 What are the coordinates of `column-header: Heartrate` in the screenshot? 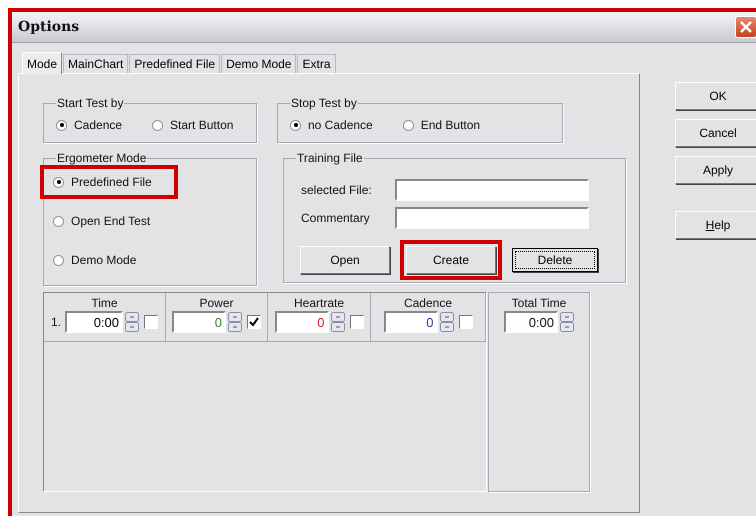 It's located at (319, 303).